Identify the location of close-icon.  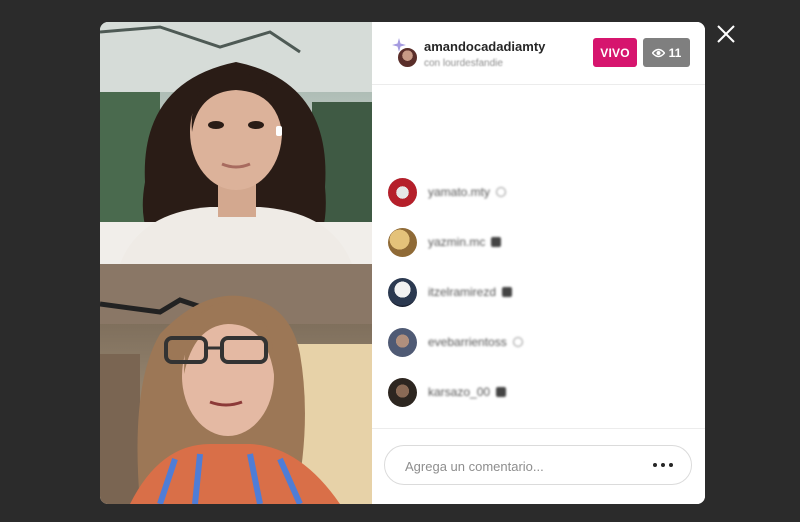
(726, 34).